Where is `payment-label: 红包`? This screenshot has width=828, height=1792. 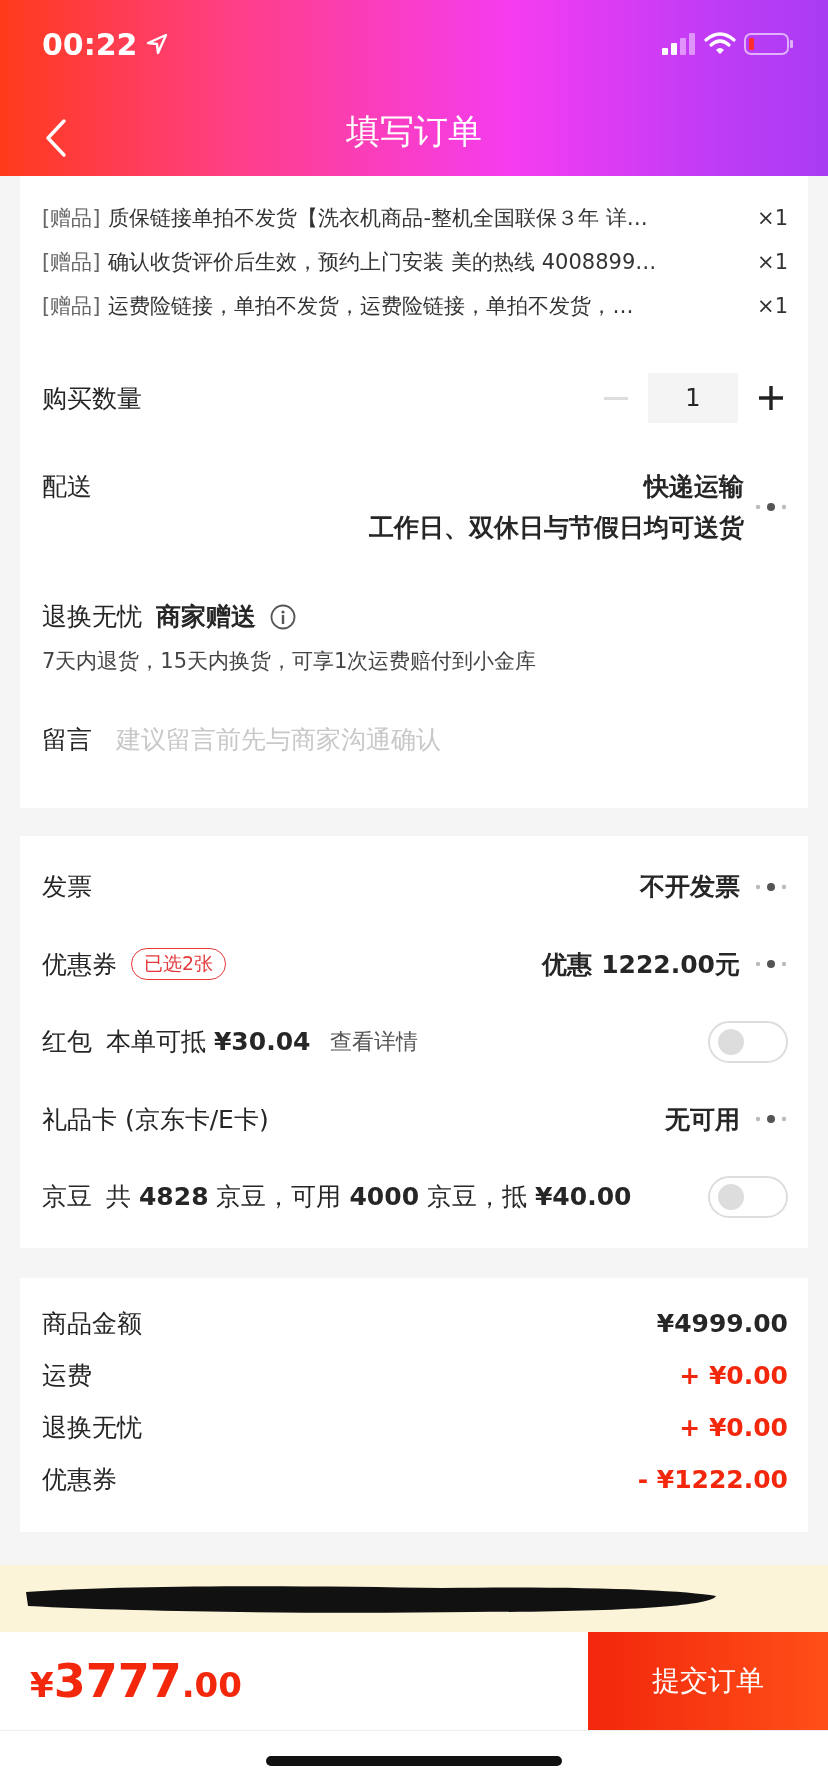 payment-label: 红包 is located at coordinates (67, 1042).